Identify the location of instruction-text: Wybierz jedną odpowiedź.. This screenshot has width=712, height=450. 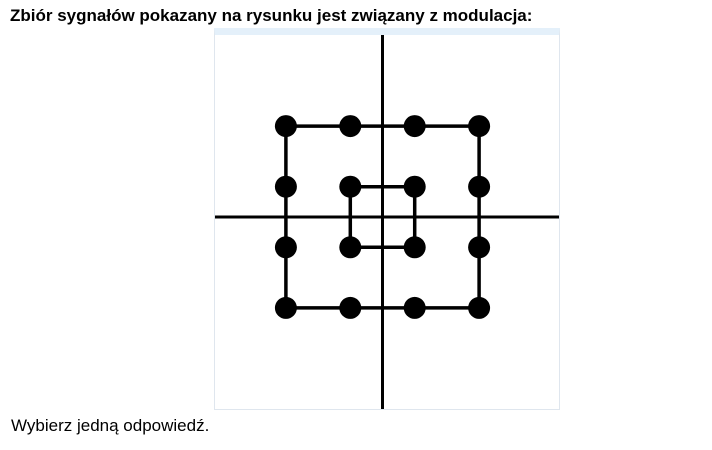
(110, 425).